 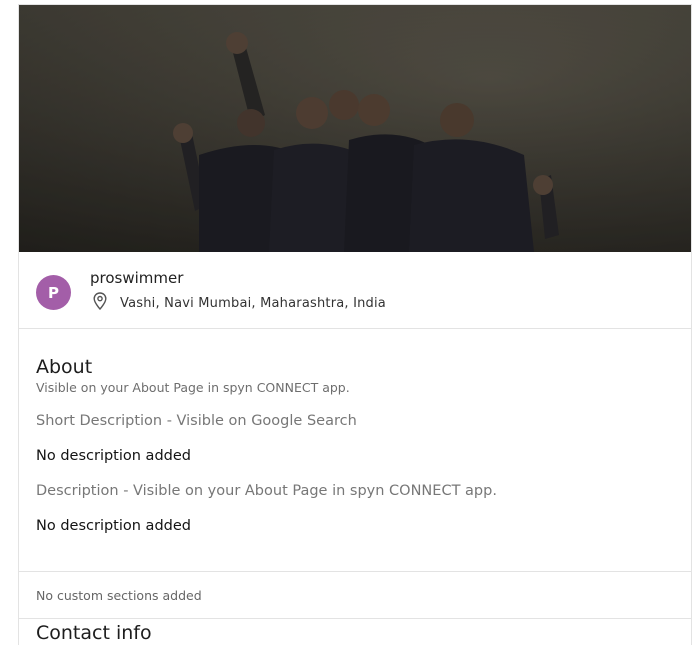 I want to click on contact-title: Contact info, so click(x=94, y=633).